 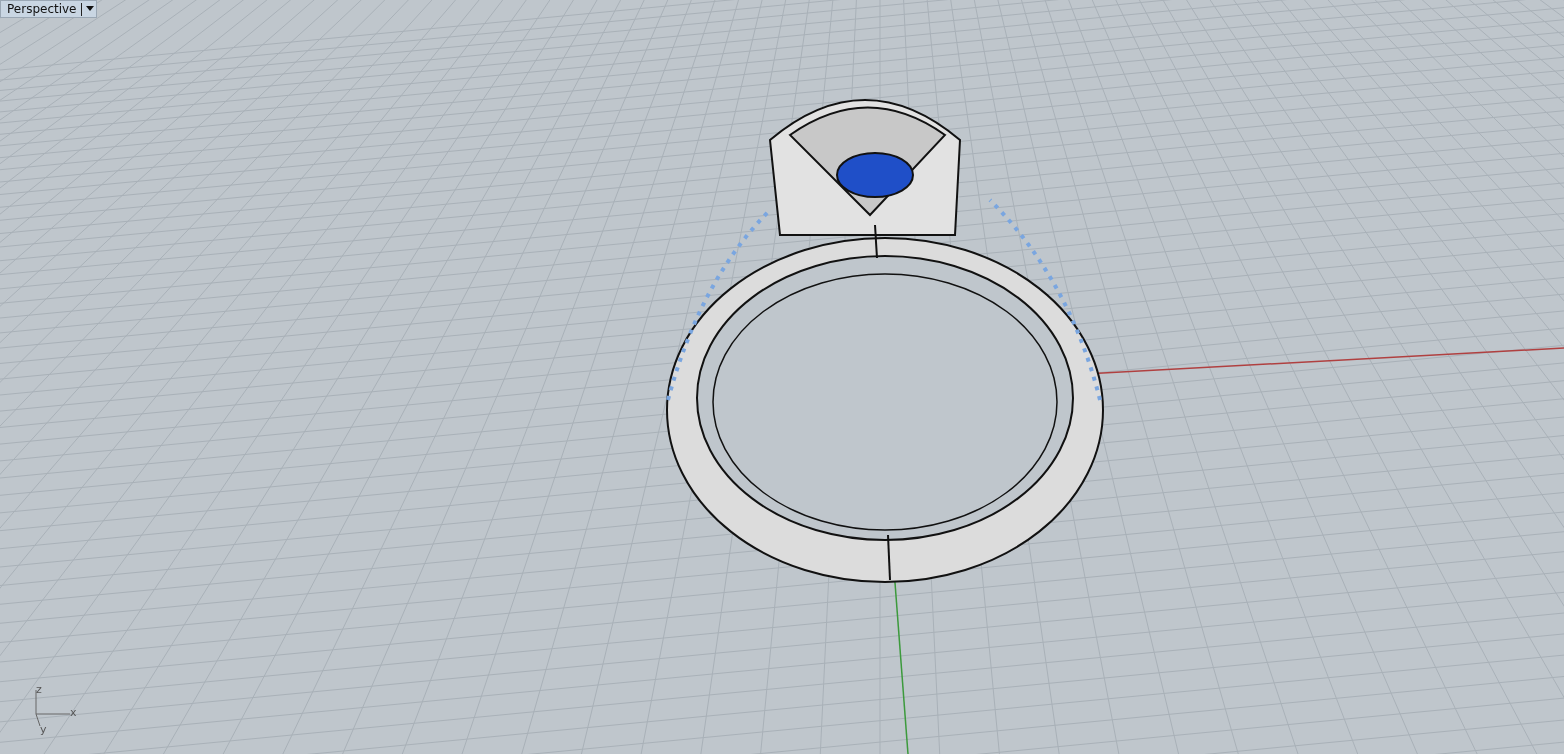 I want to click on axis-label: x, so click(x=73, y=712).